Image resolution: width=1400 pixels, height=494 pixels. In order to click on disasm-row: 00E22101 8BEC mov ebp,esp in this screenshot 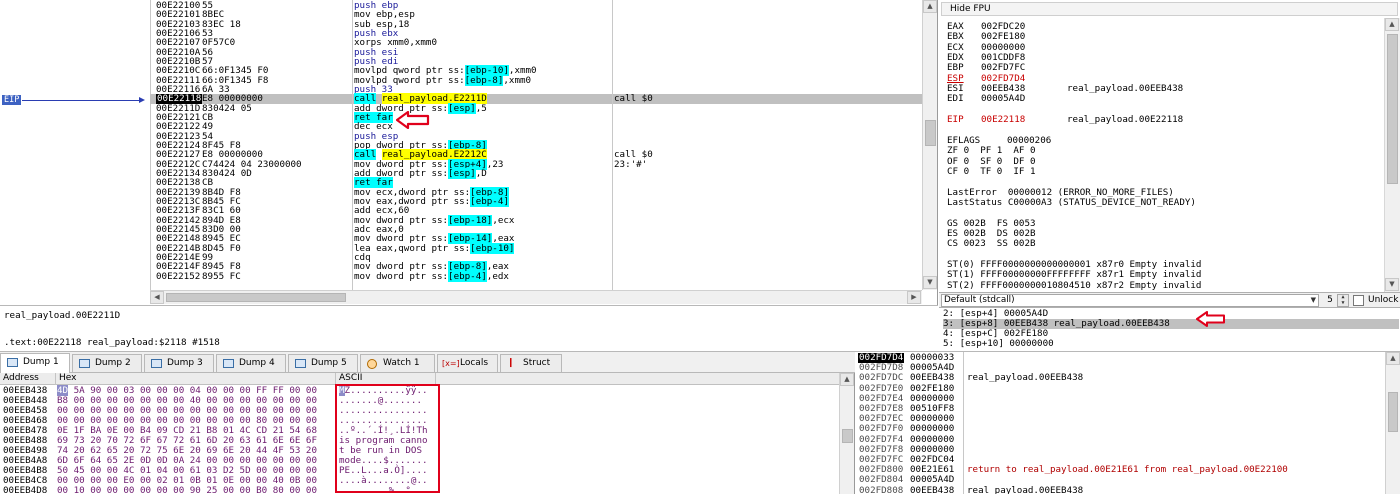, I will do `click(536, 15)`.